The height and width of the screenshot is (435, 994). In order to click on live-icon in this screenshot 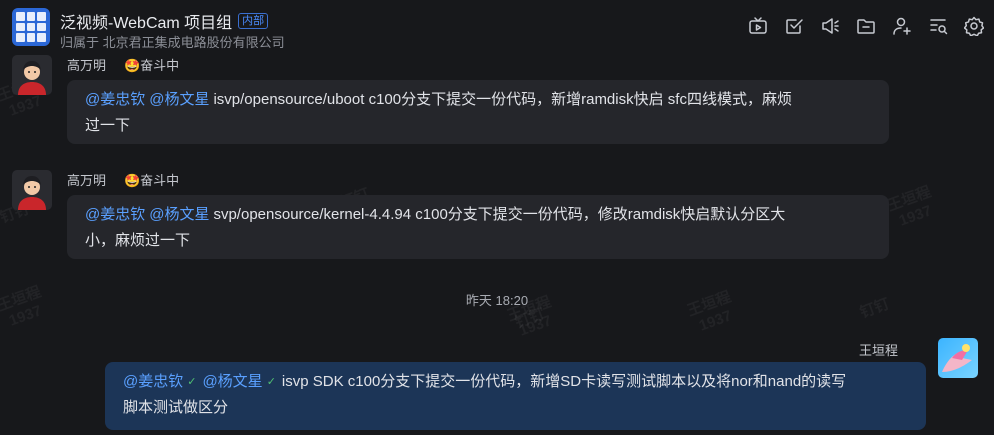, I will do `click(758, 26)`.